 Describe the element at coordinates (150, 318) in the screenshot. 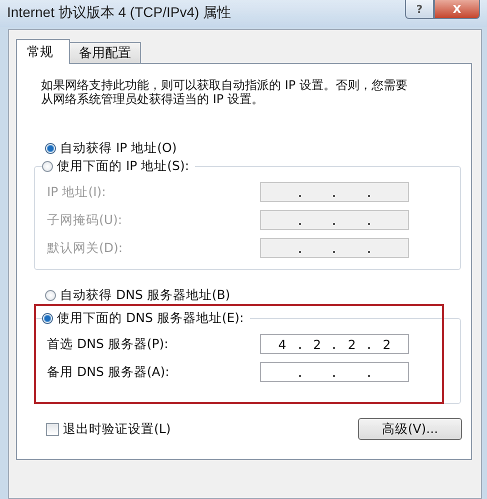

I see `radio-label: 使用下面的 DNS 服务器地址(E):` at that location.